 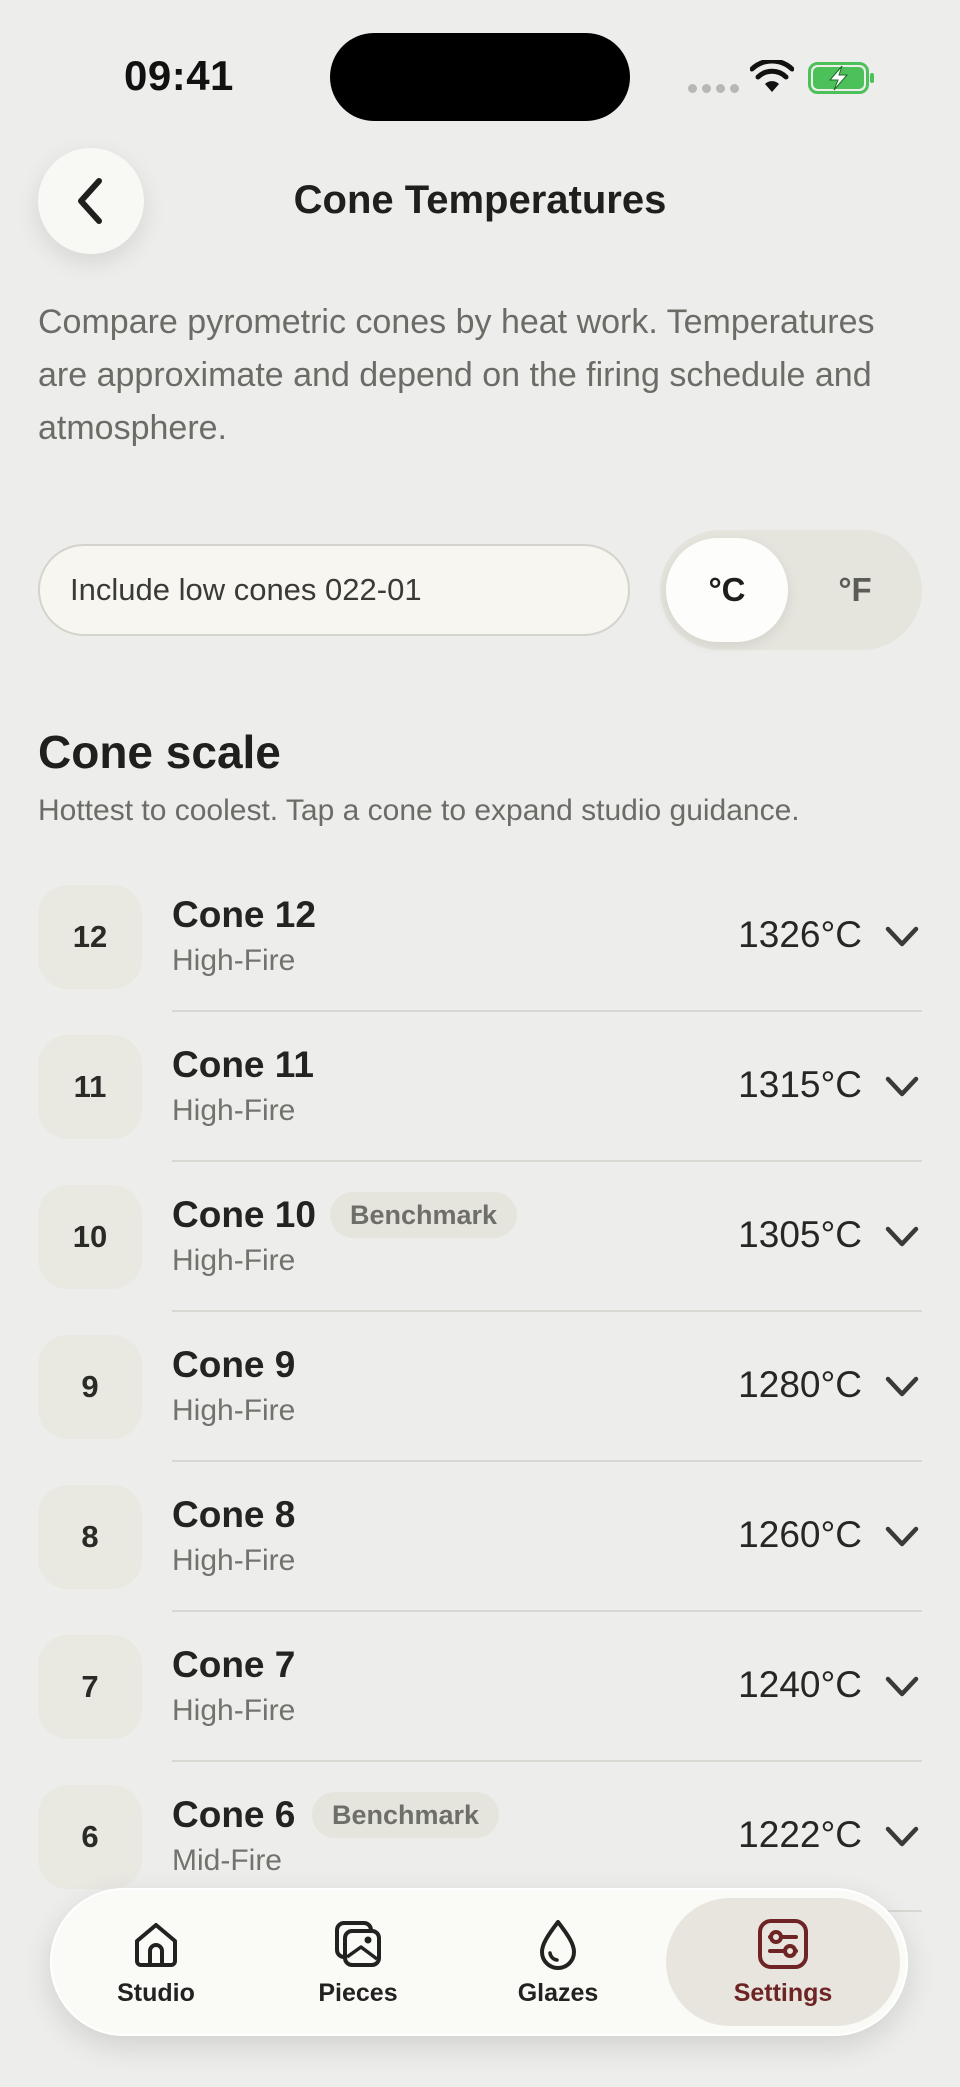 I want to click on cone-row: 9 Cone 9 High-Fire 1280°C, so click(x=480, y=1387).